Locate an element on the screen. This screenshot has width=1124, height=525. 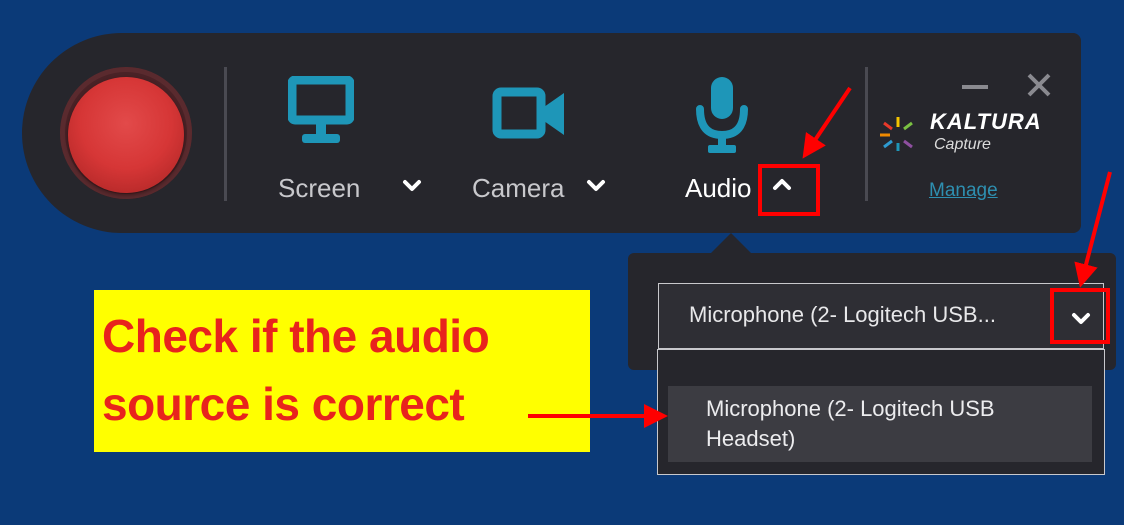
popup-pointer is located at coordinates (731, 244).